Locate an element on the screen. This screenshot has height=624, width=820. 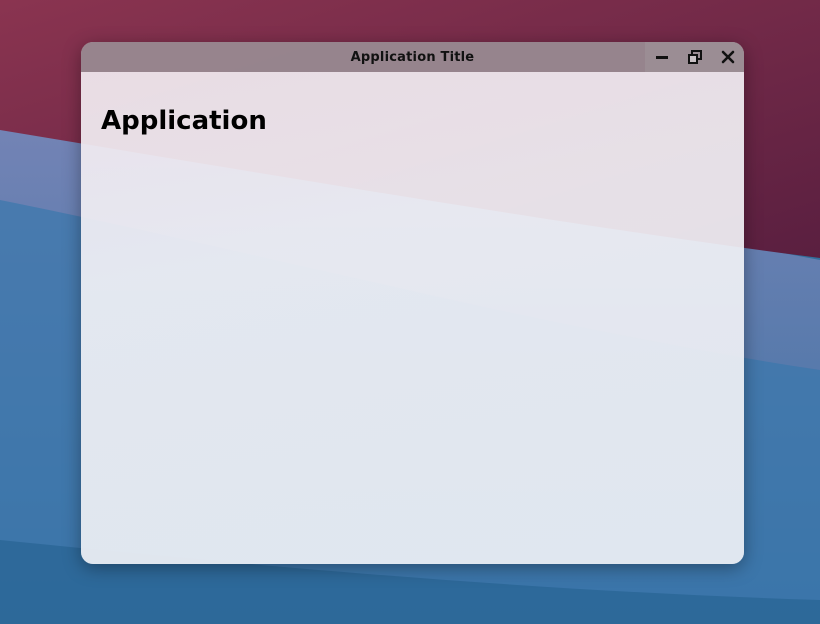
minimize-icon is located at coordinates (661, 57).